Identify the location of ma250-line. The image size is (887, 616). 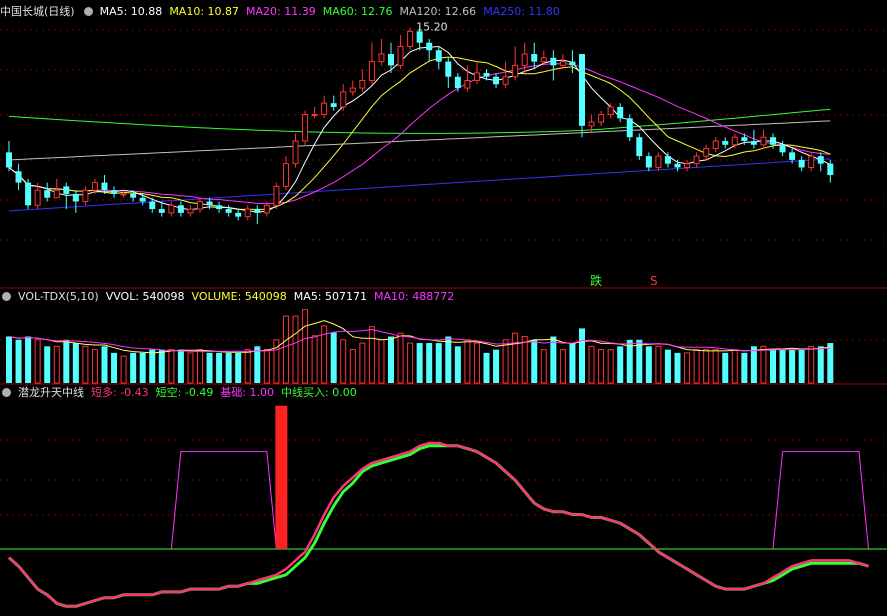
(419, 185).